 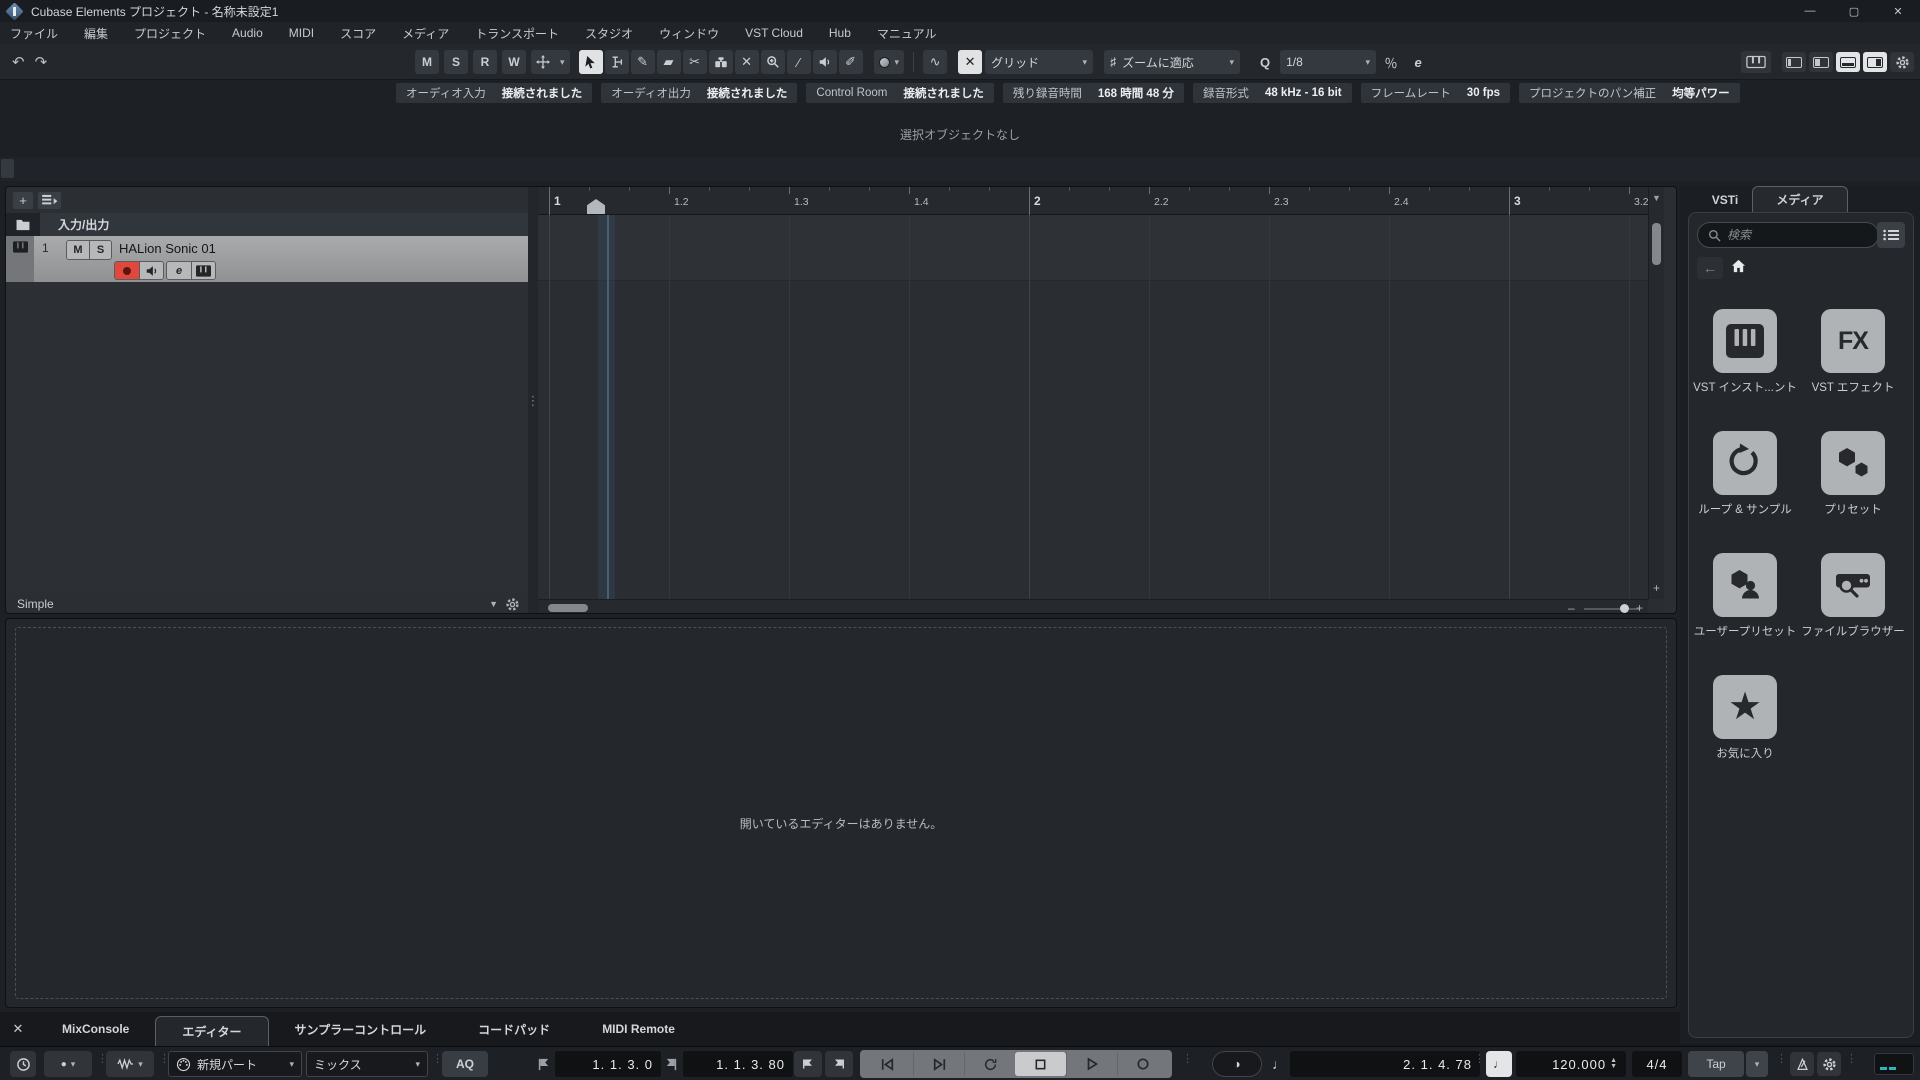 What do you see at coordinates (668, 62) in the screenshot?
I see `erase-tool: ▰` at bounding box center [668, 62].